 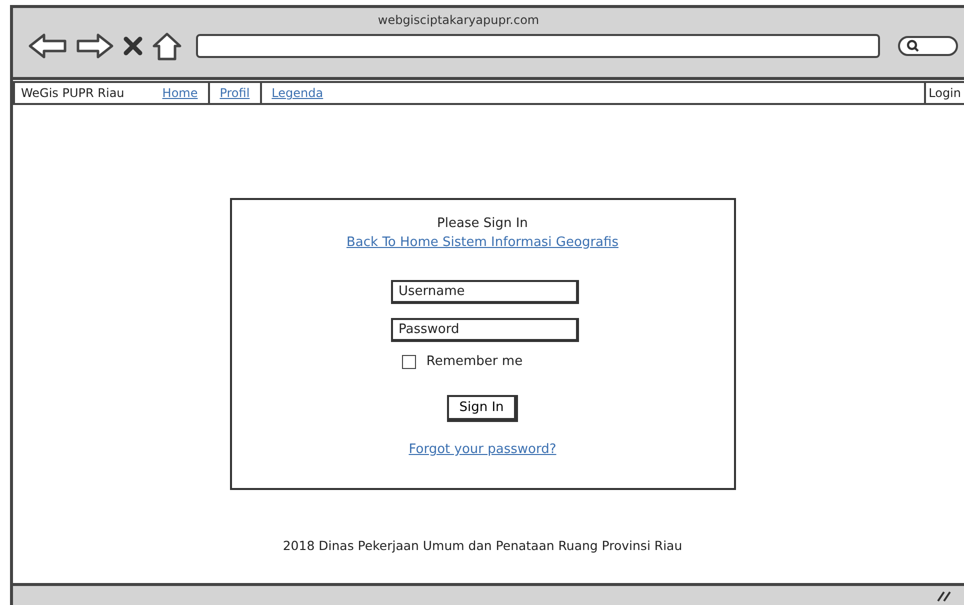 I want to click on nav-link: Profil, so click(x=236, y=93).